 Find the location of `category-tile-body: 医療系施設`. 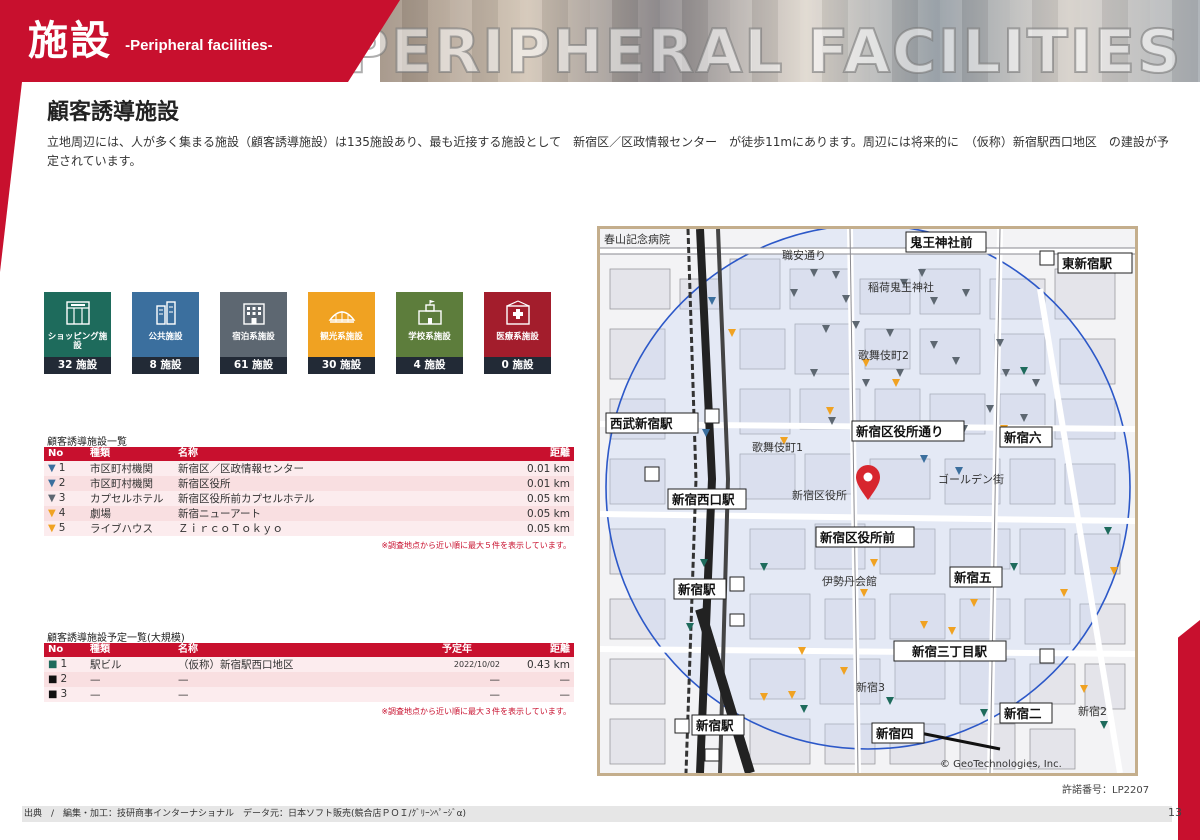

category-tile-body: 医療系施設 is located at coordinates (517, 324).